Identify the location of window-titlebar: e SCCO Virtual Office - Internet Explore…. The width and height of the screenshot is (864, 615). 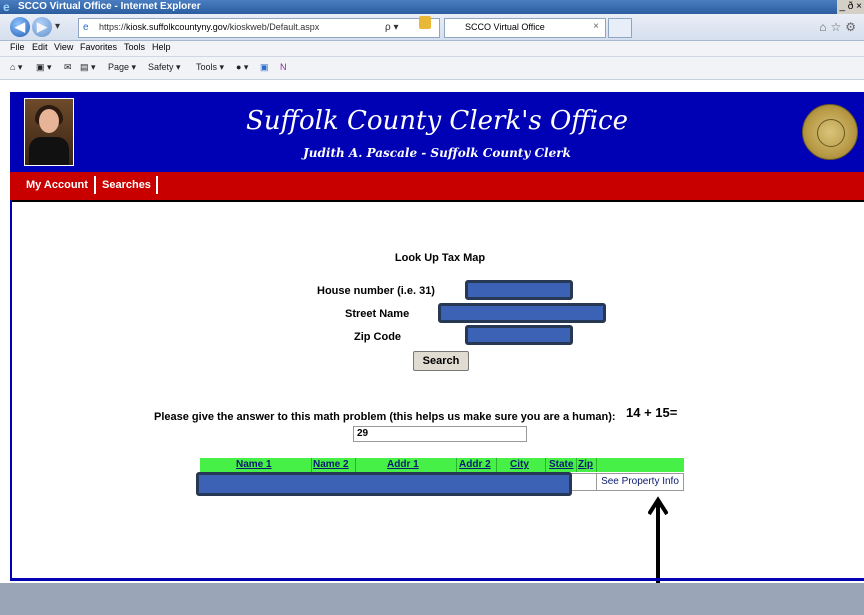
(432, 7).